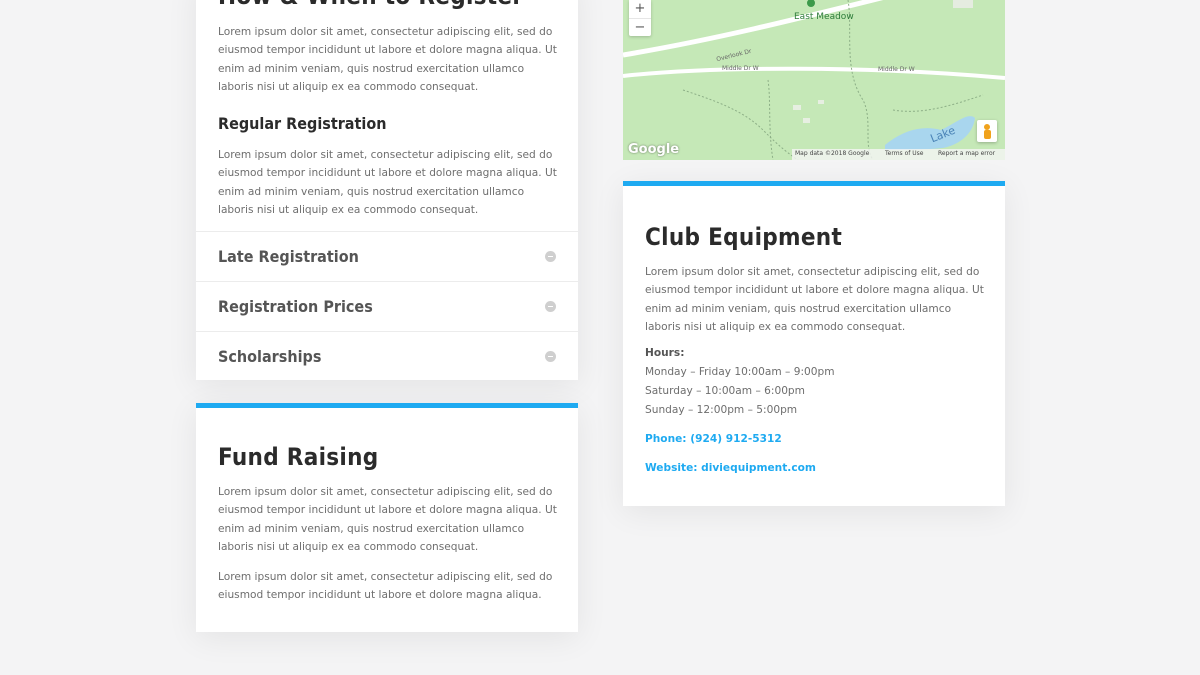 Image resolution: width=1200 pixels, height=675 pixels. Describe the element at coordinates (740, 372) in the screenshot. I see `hours-line: Monday – Friday 10:00am – 9:00pm` at that location.